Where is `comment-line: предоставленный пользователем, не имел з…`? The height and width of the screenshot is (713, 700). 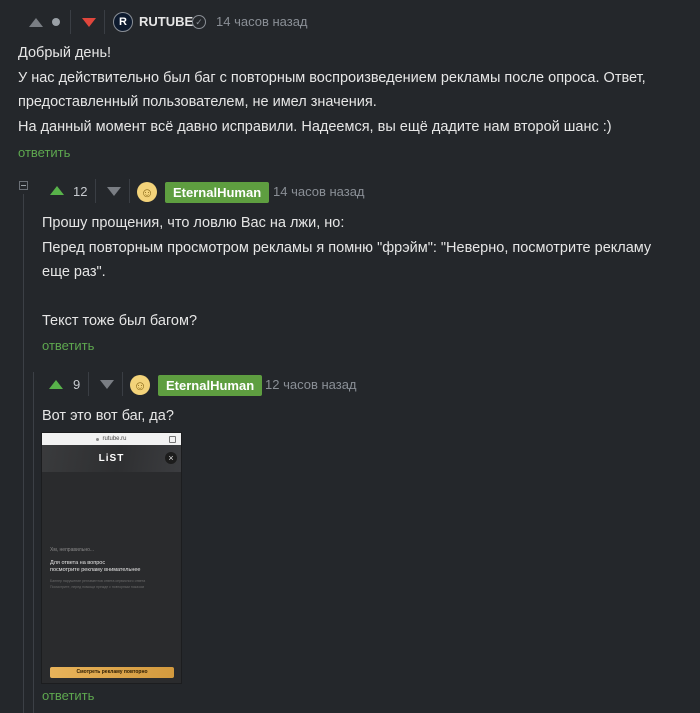 comment-line: предоставленный пользователем, не имел з… is located at coordinates (197, 102).